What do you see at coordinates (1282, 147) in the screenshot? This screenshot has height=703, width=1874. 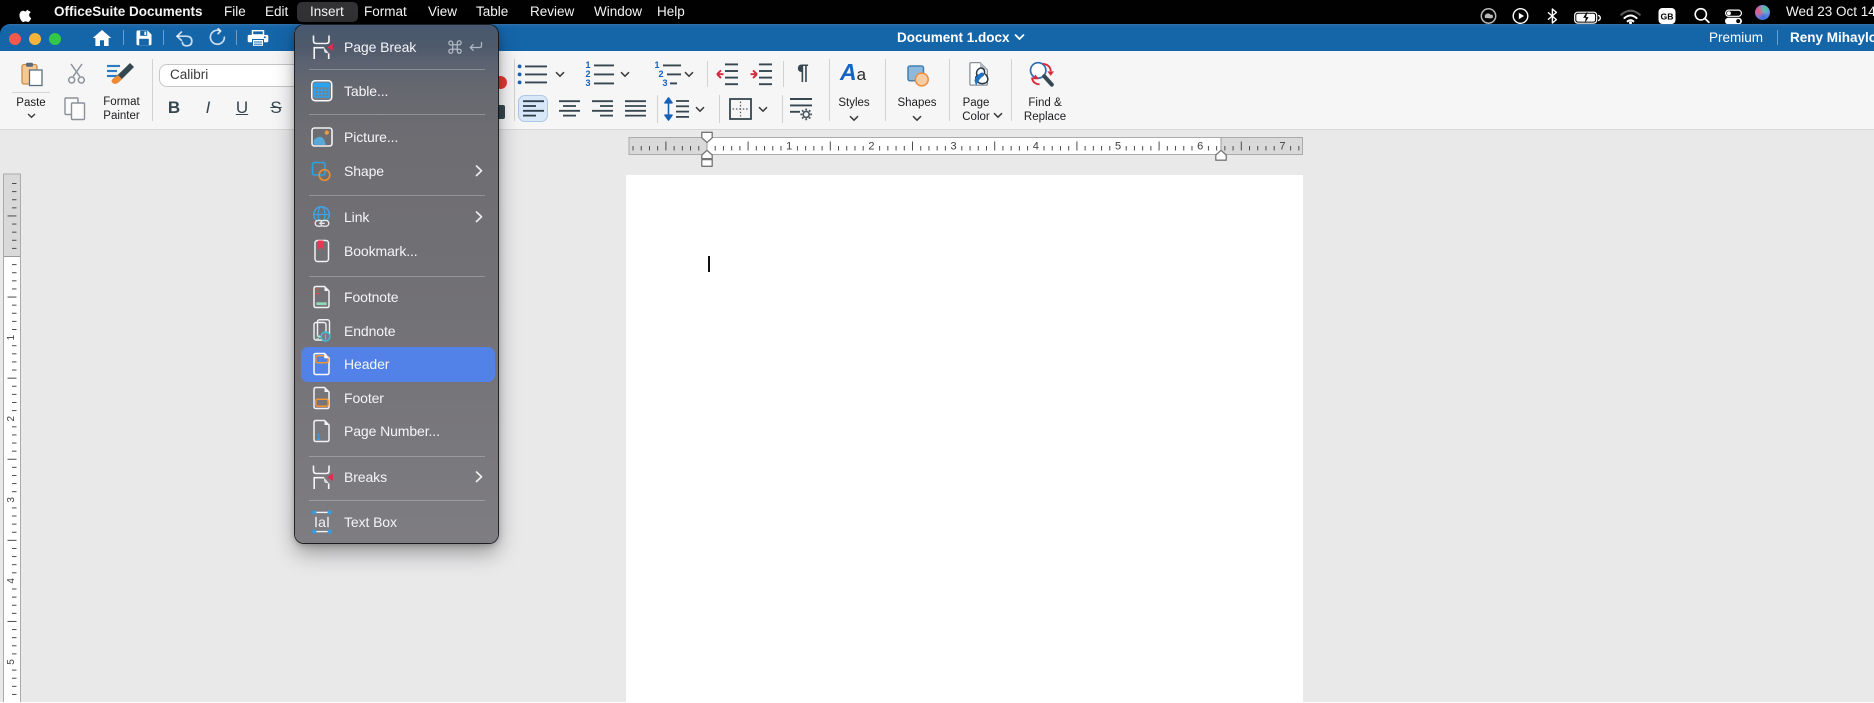 I see `svg-text: 7` at bounding box center [1282, 147].